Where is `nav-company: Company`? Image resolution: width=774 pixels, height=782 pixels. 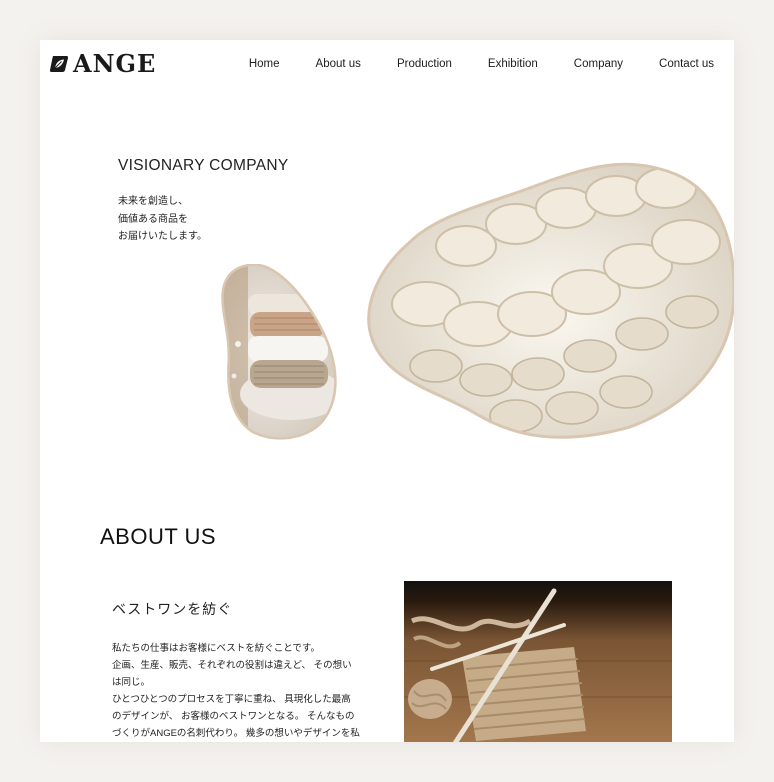
nav-company: Company is located at coordinates (598, 64).